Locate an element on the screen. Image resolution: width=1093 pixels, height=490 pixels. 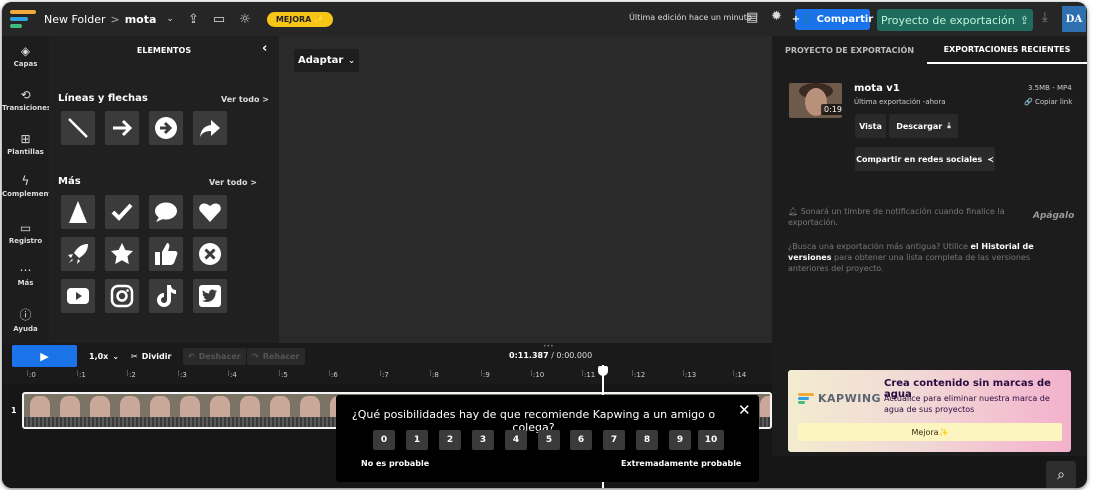
heart-element is located at coordinates (210, 212).